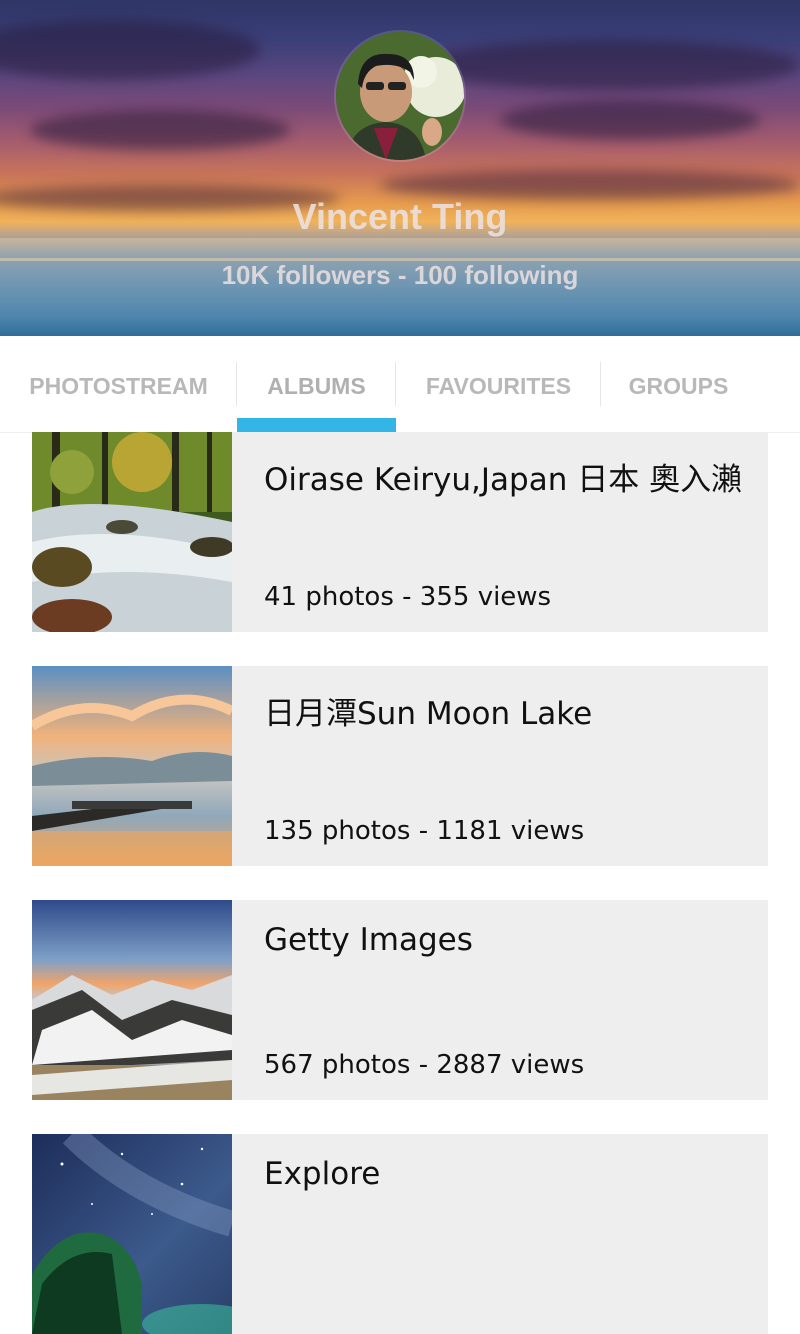  Describe the element at coordinates (322, 1174) in the screenshot. I see `album-title: Explore` at that location.